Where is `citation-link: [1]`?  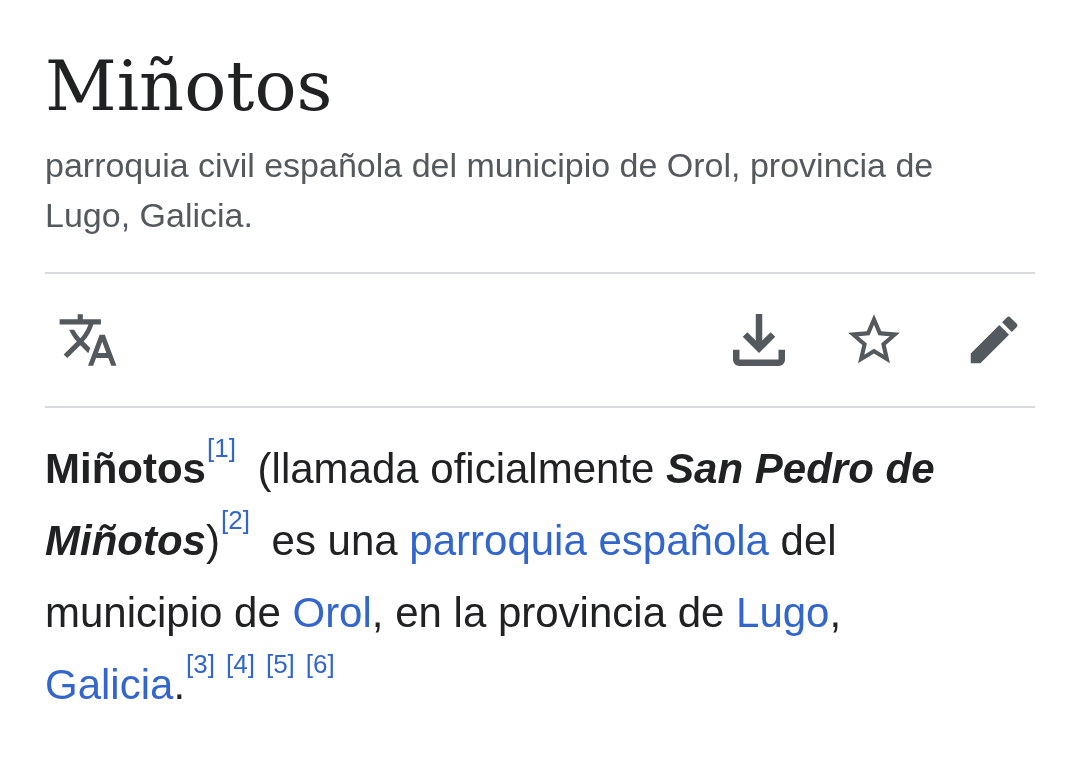 citation-link: [1] is located at coordinates (221, 448).